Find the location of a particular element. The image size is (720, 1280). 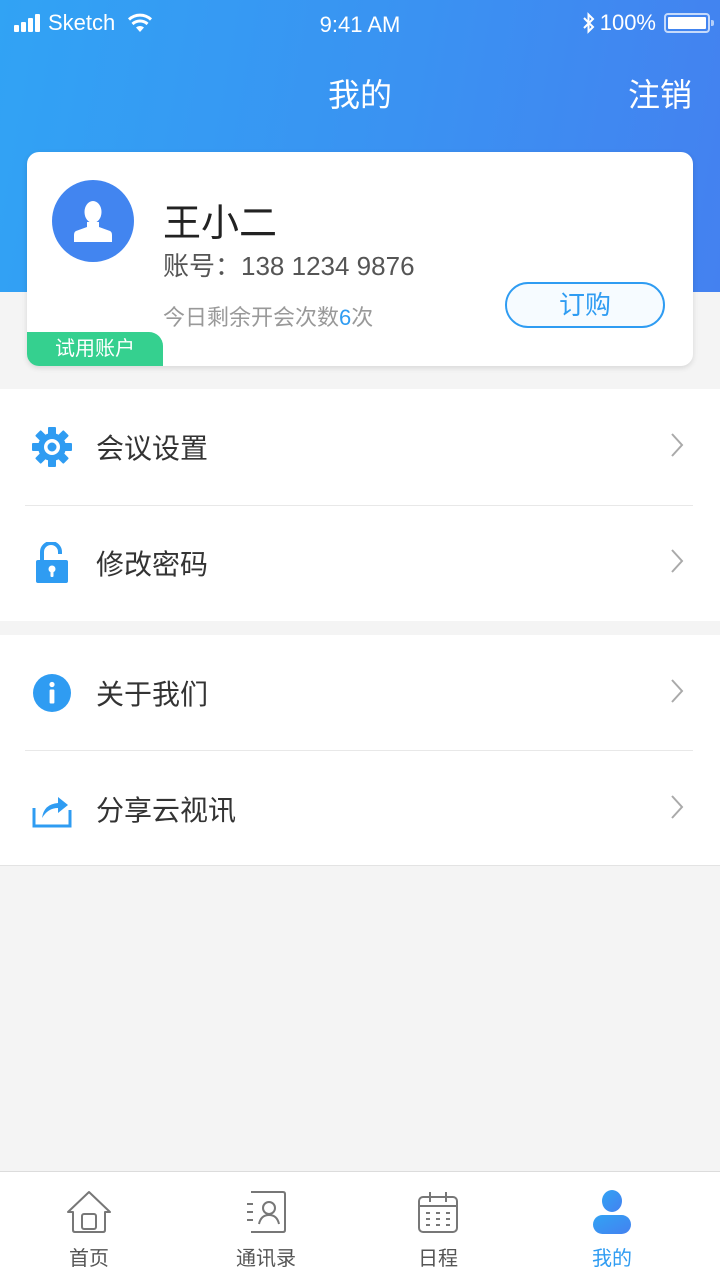

tab-label: 我的 is located at coordinates (612, 1259).